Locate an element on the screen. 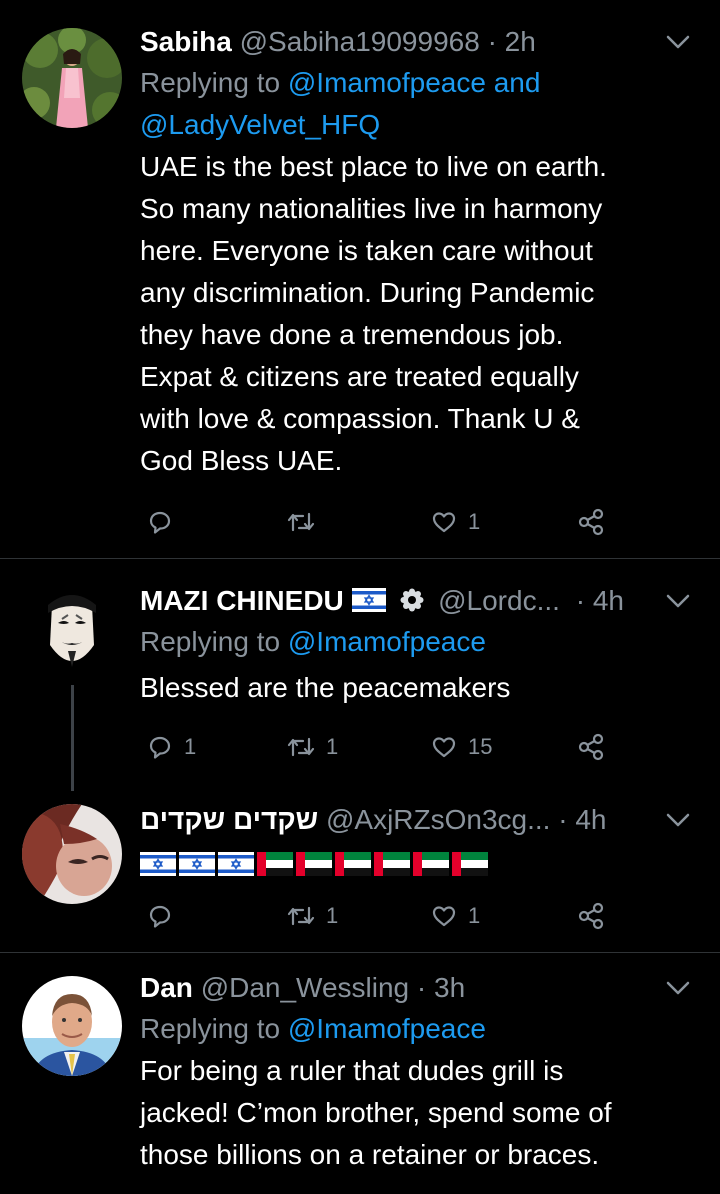 The height and width of the screenshot is (1194, 720). author-handle: @Dan_Wessling is located at coordinates (305, 987).